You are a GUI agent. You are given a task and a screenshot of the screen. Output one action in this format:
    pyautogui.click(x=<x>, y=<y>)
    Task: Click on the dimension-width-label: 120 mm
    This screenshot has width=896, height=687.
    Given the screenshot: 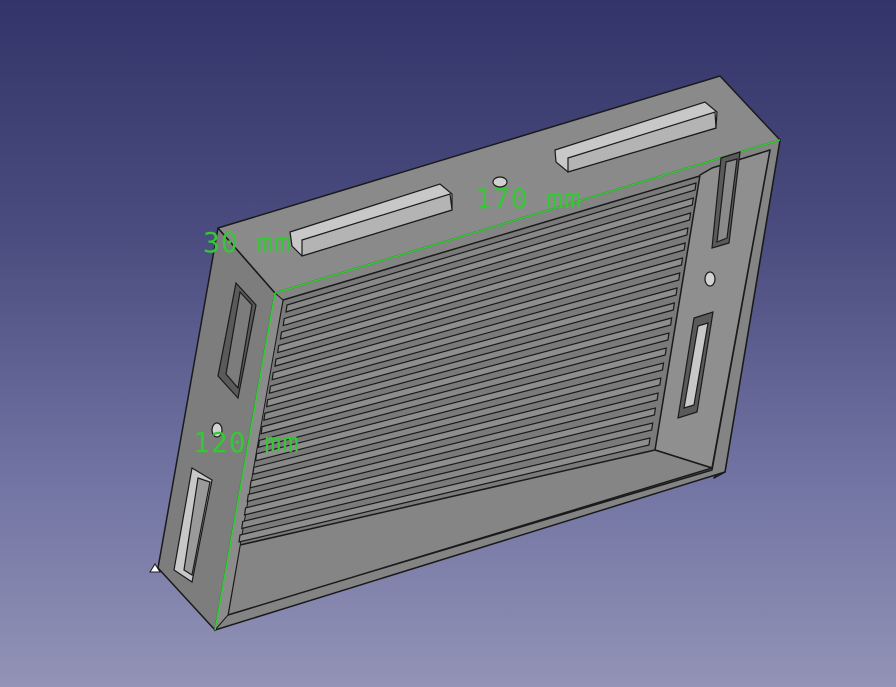 What is the action you would take?
    pyautogui.click(x=246, y=442)
    